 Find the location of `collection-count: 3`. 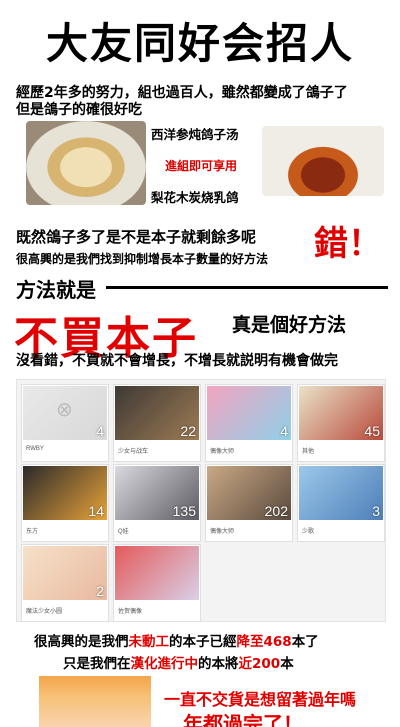

collection-count: 3 is located at coordinates (376, 511).